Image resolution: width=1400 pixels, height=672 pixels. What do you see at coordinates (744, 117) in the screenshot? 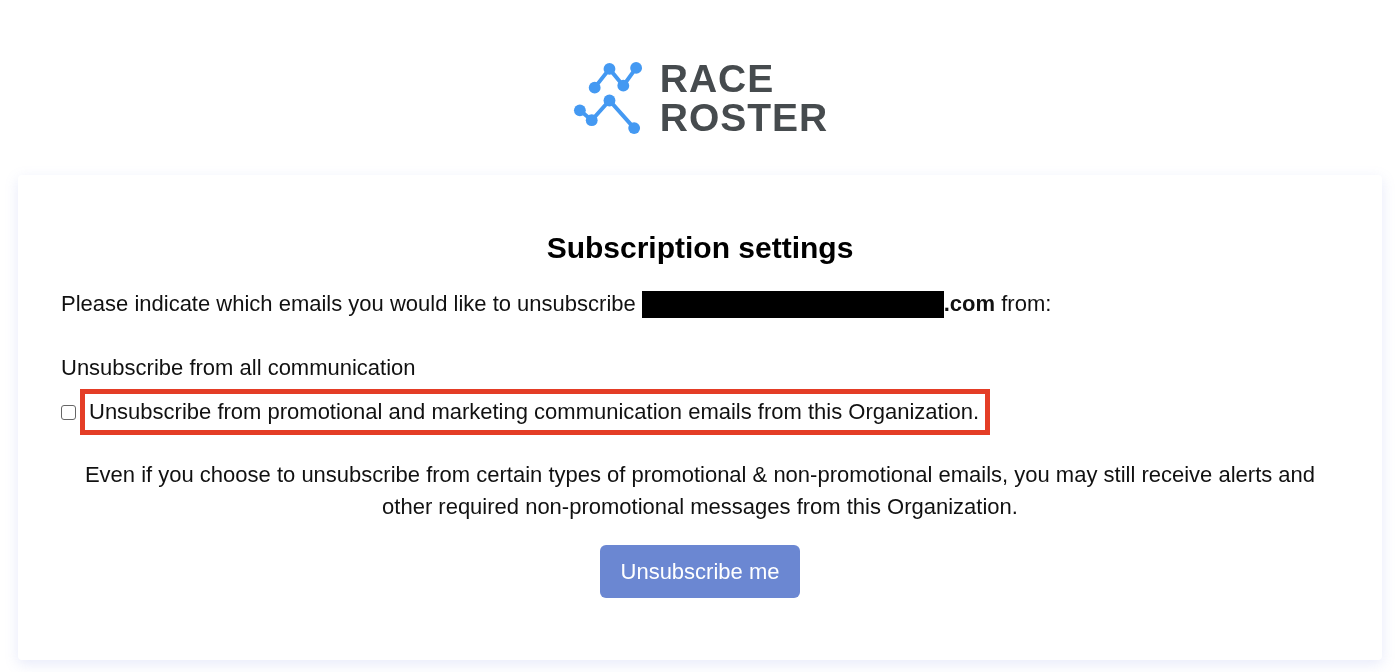
I see `logo-text: ROSTER` at bounding box center [744, 117].